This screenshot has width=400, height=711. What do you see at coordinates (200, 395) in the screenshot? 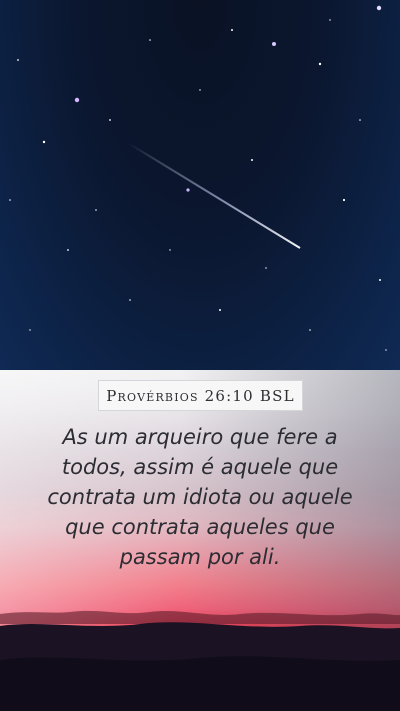
I see `verse-reference-badge: Provérbios 26:10 BSL` at bounding box center [200, 395].